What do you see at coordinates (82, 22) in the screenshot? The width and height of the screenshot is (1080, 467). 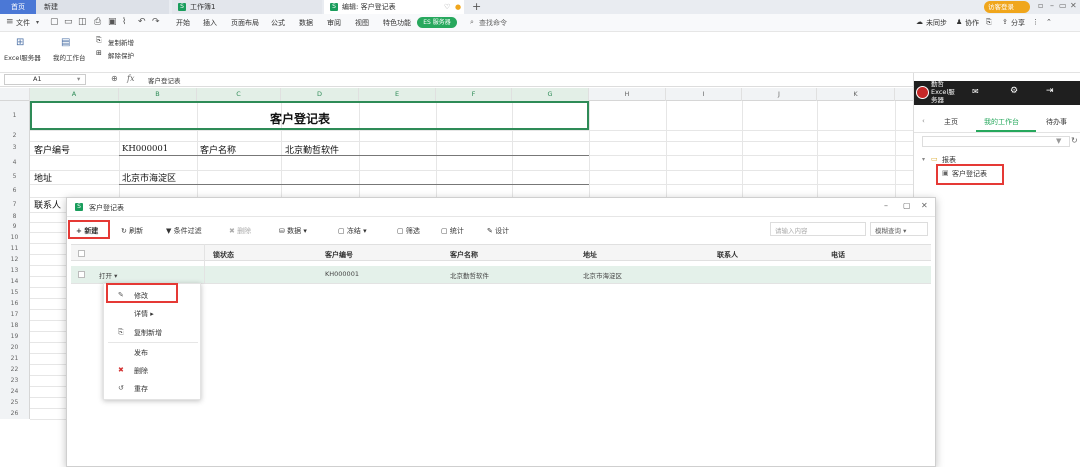 I see `save-icon: ◫` at bounding box center [82, 22].